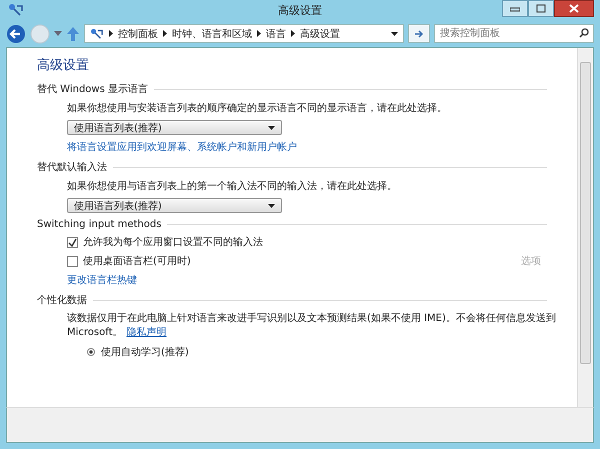 Image resolution: width=600 pixels, height=449 pixels. I want to click on window-title: 高级设置, so click(300, 10).